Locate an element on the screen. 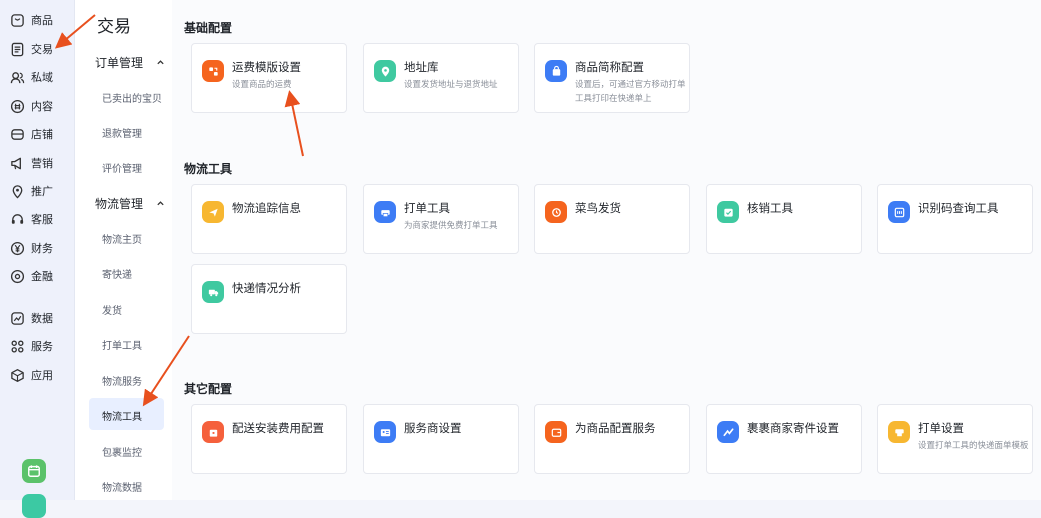 The width and height of the screenshot is (1041, 518). gift-box-icon is located at coordinates (213, 432).